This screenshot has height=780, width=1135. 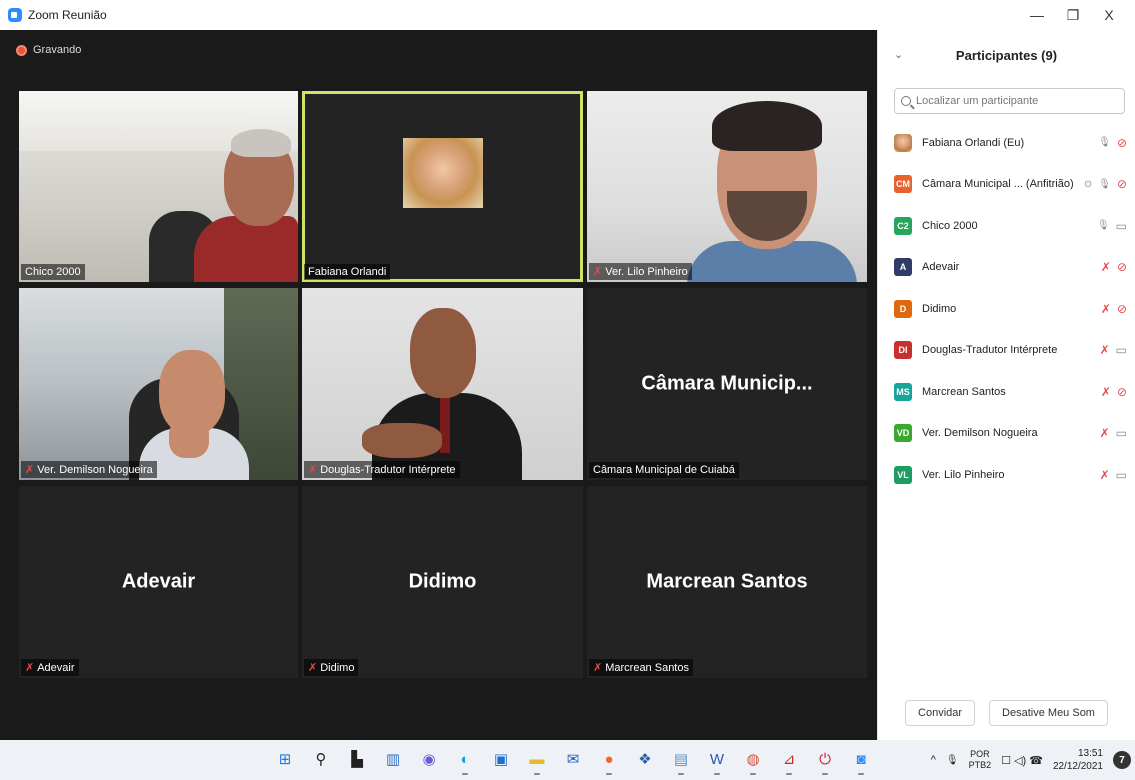 I want to click on pdf-icon: ⊿, so click(x=789, y=760).